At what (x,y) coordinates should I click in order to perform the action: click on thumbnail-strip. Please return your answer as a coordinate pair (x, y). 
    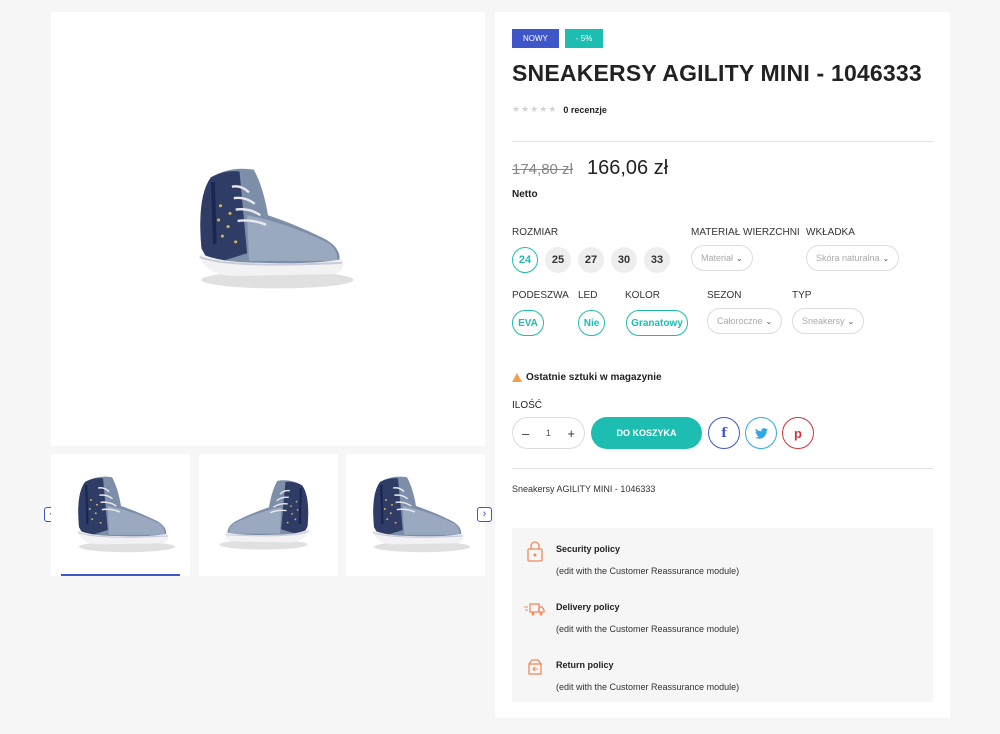
    Looking at the image, I should click on (268, 515).